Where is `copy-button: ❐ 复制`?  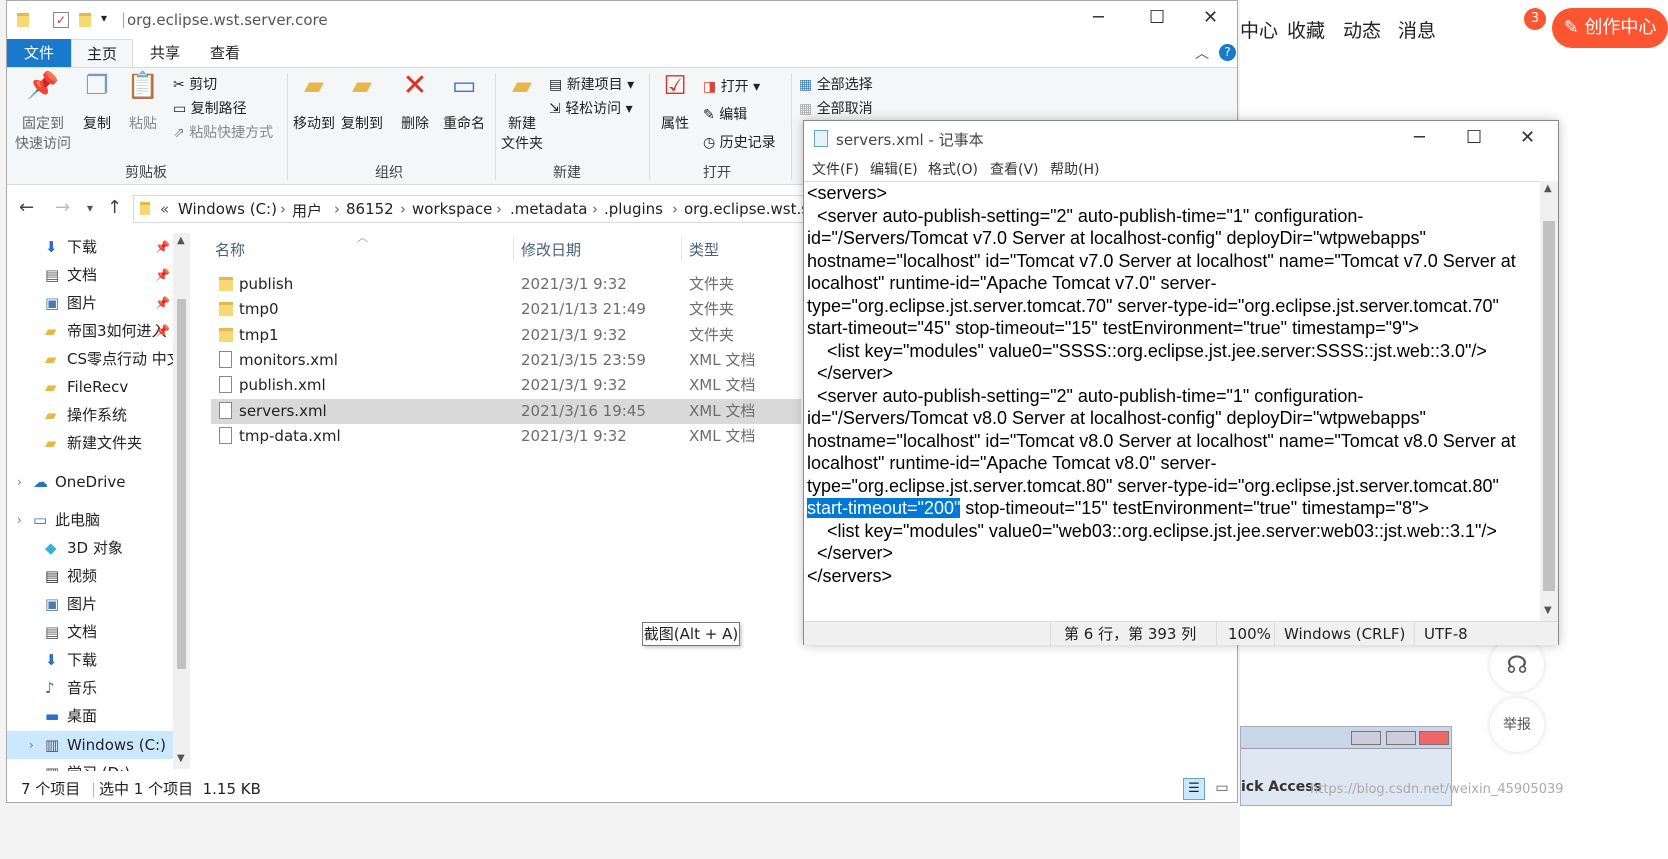
copy-button: ❐ 复制 is located at coordinates (97, 103).